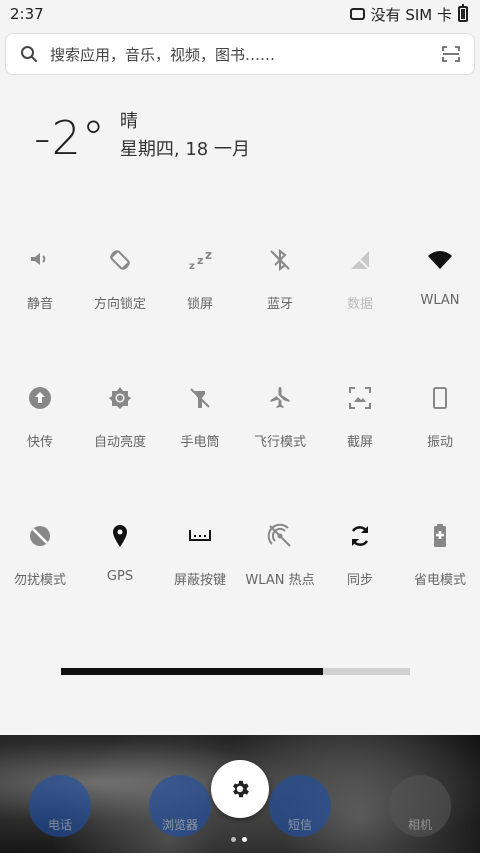  I want to click on flashlight-icon, so click(200, 398).